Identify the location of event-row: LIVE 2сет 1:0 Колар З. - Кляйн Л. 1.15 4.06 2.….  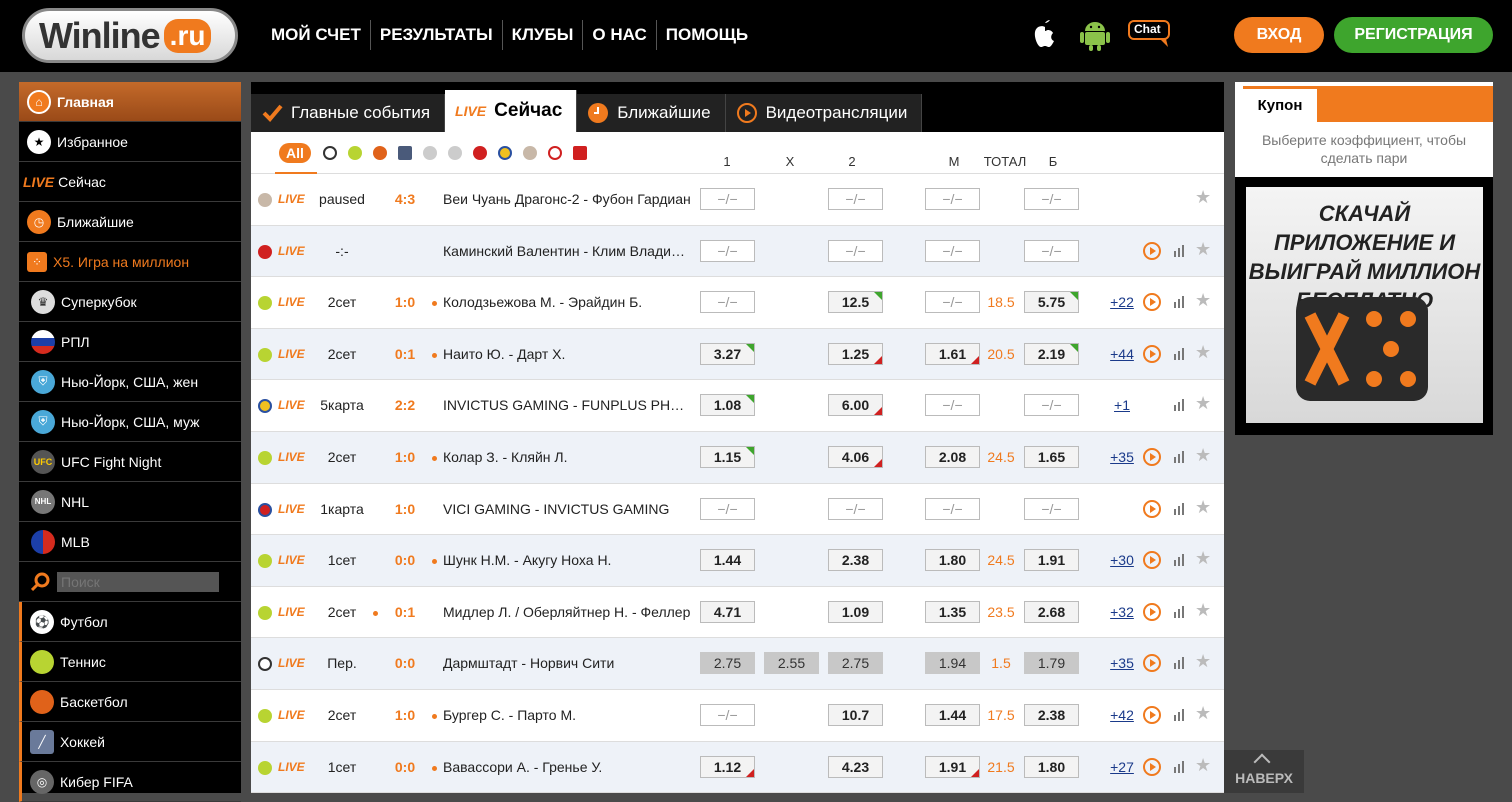
(737, 457).